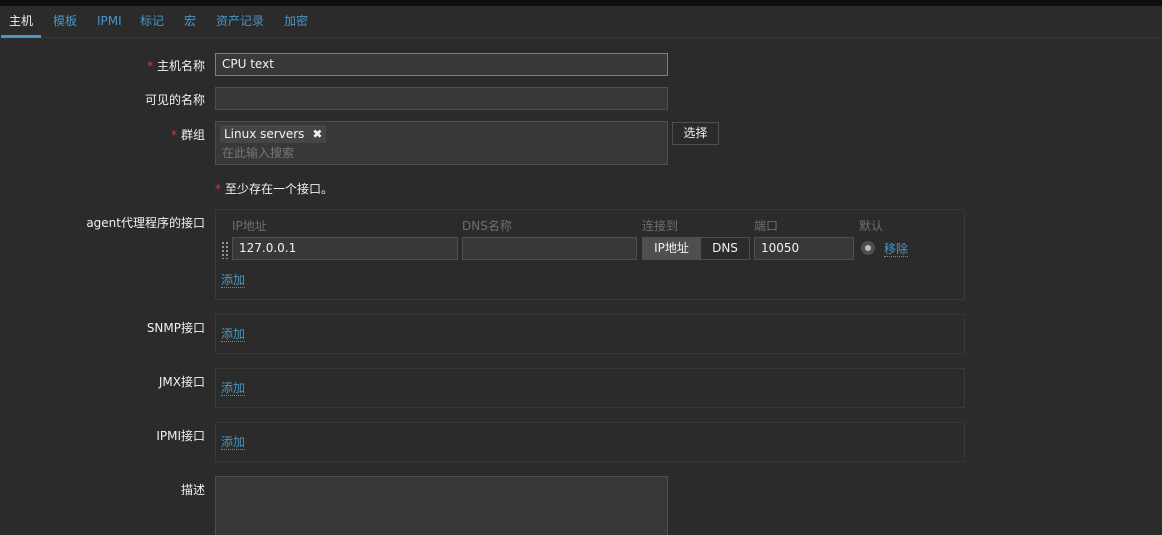  Describe the element at coordinates (868, 248) in the screenshot. I see `default-radio` at that location.